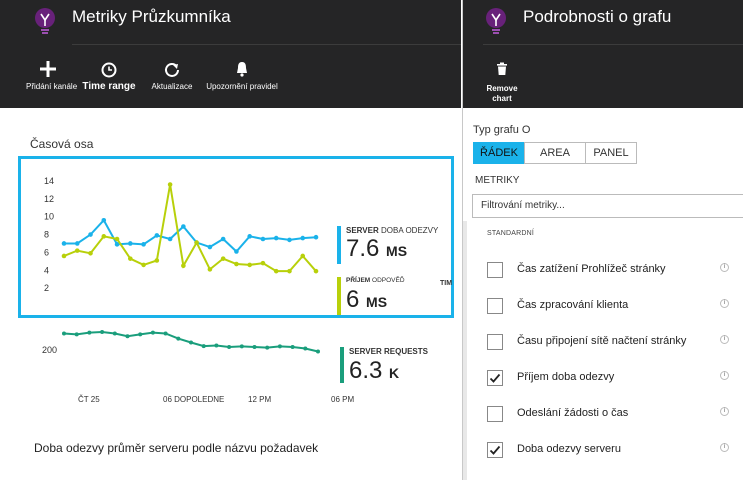 This screenshot has height=480, width=743. What do you see at coordinates (510, 233) in the screenshot?
I see `metric-group-label: STANDARDNÍ` at bounding box center [510, 233].